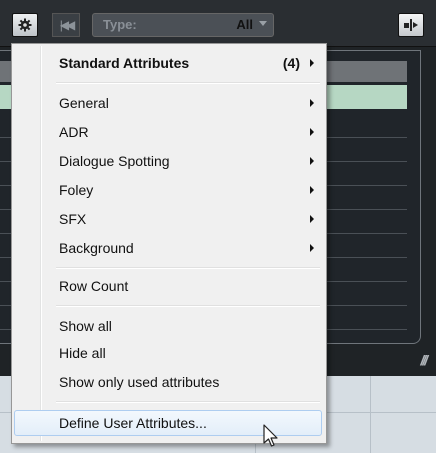  What do you see at coordinates (139, 382) in the screenshot?
I see `menu-item-label: Show only used attributes` at bounding box center [139, 382].